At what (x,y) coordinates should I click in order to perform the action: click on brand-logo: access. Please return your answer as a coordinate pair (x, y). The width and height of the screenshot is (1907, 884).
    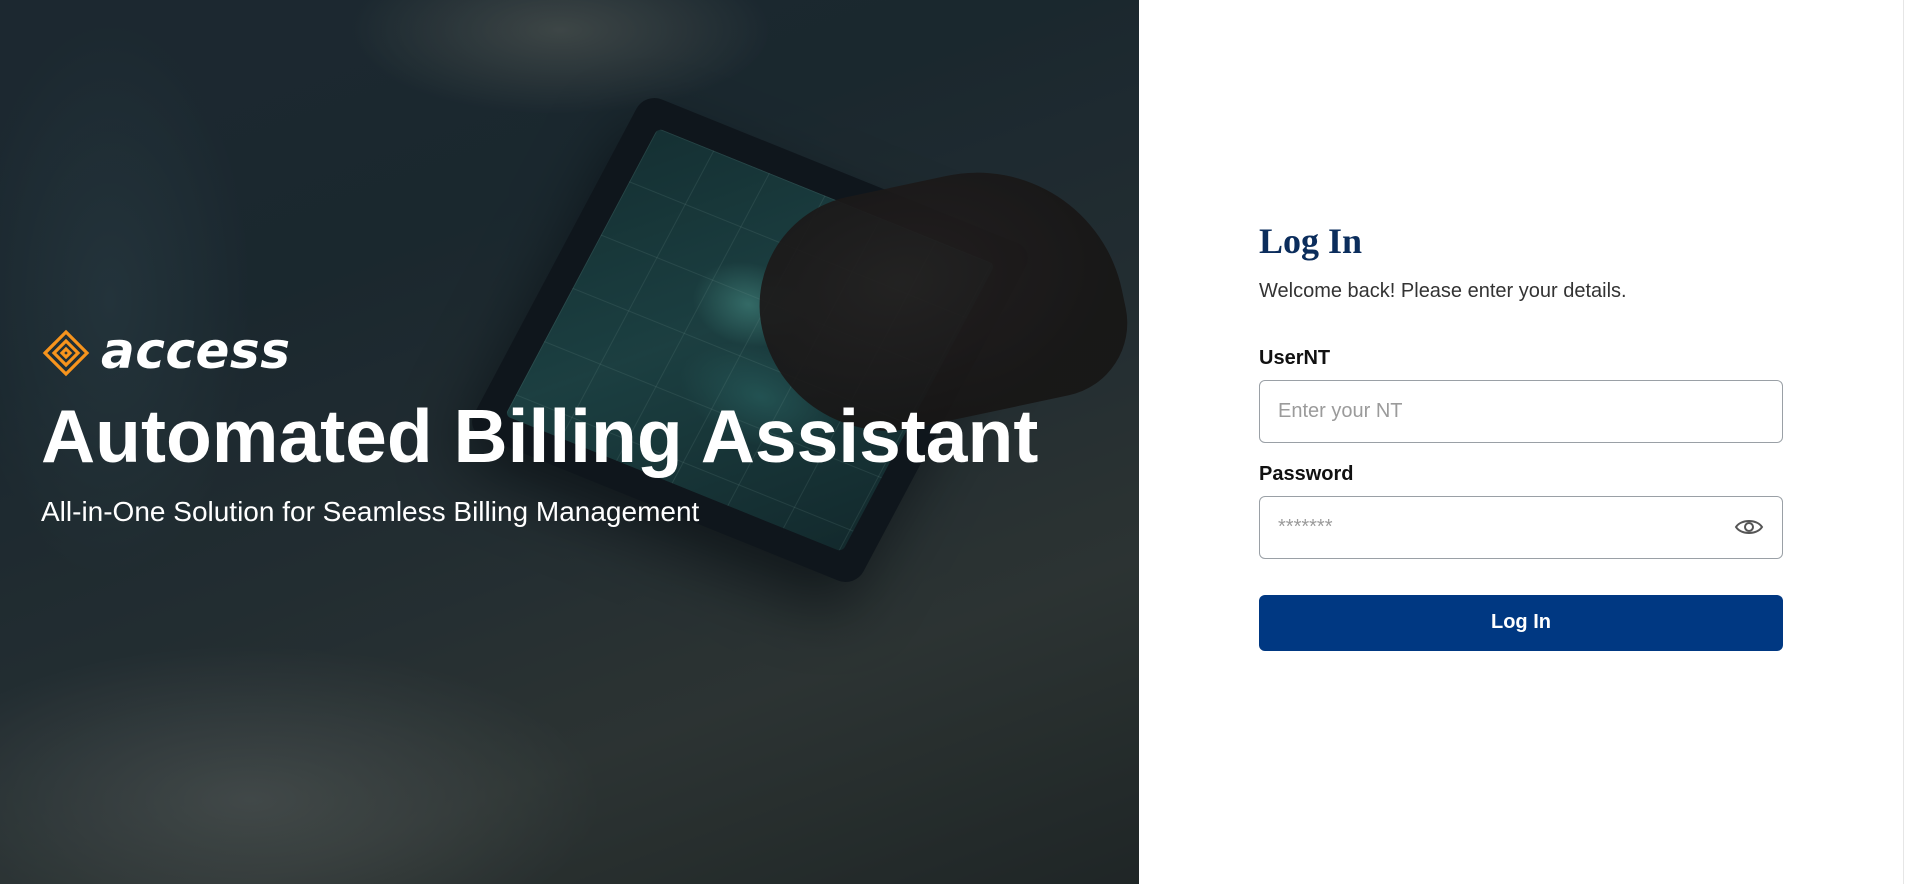
    Looking at the image, I should click on (539, 353).